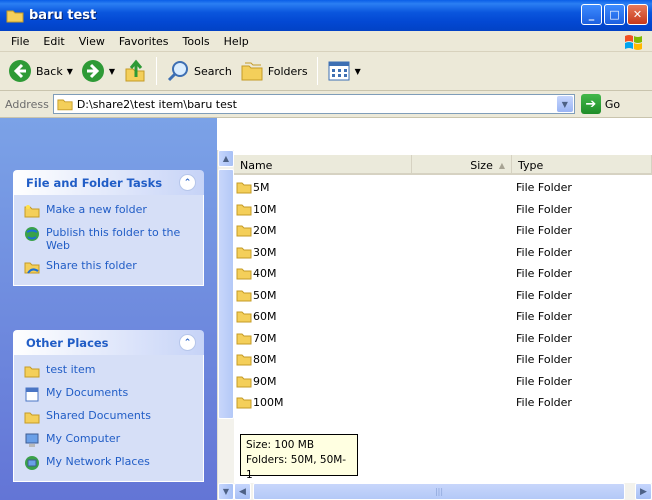  What do you see at coordinates (323, 295) in the screenshot?
I see `file-name-cell: 50M` at bounding box center [323, 295].